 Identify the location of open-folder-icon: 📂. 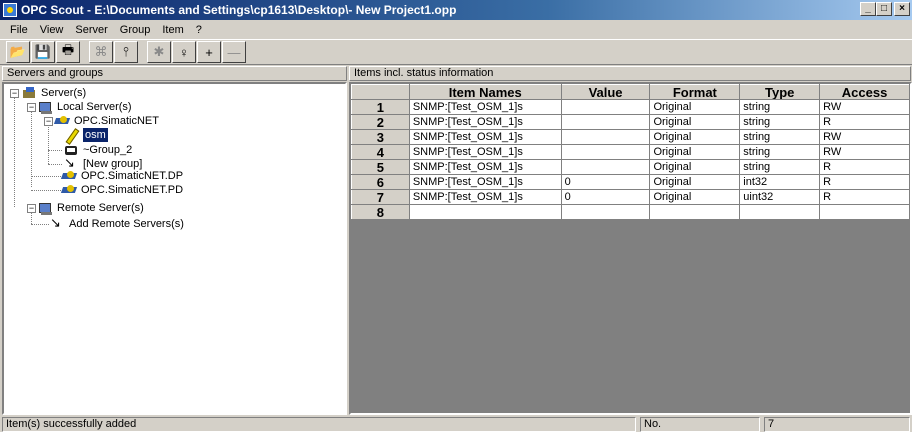
(18, 52).